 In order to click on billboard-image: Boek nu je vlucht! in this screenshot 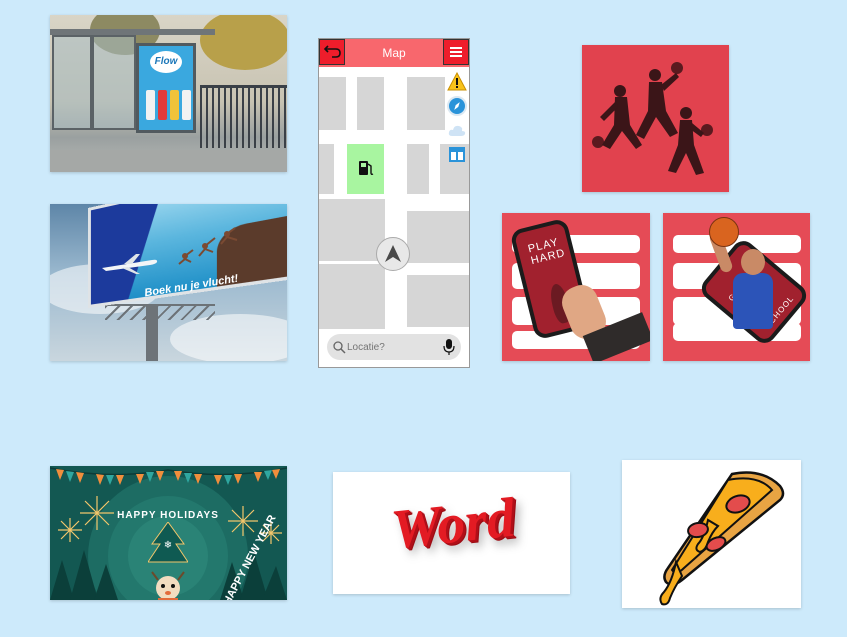, I will do `click(168, 282)`.